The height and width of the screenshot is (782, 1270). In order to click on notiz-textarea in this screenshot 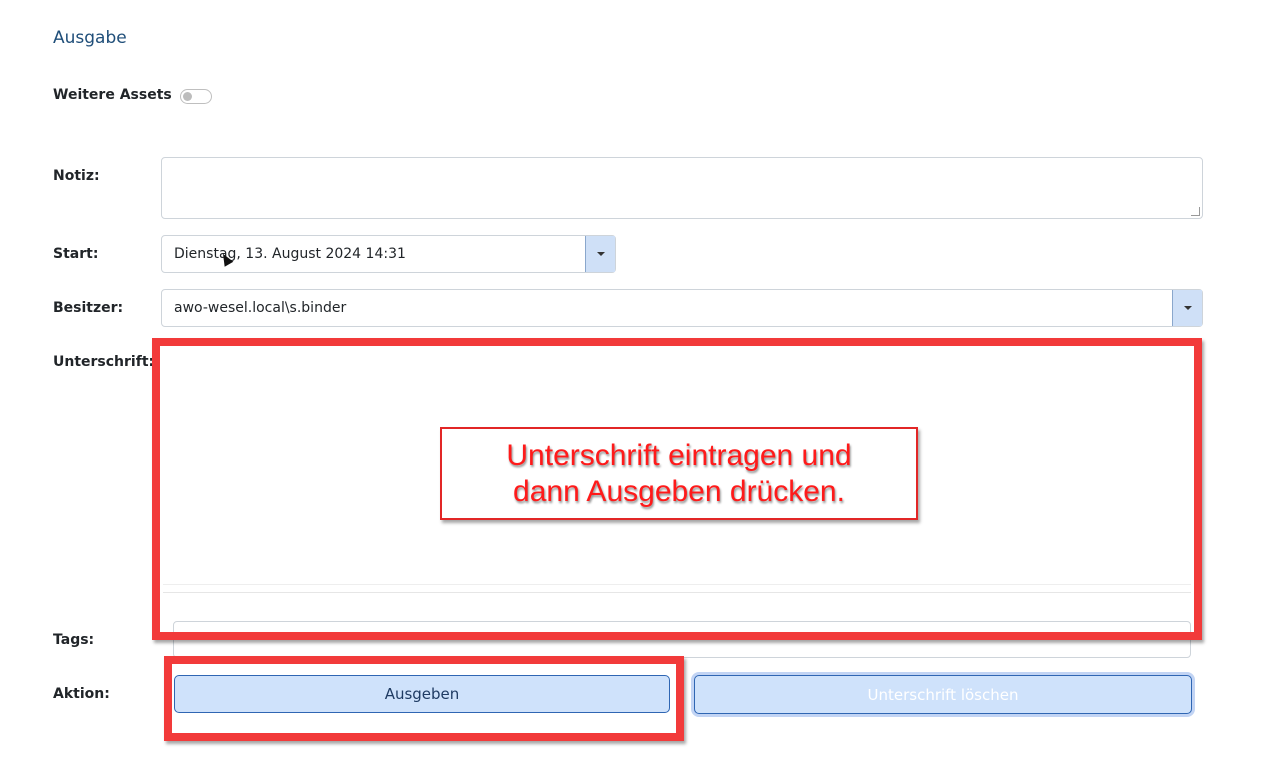, I will do `click(682, 188)`.